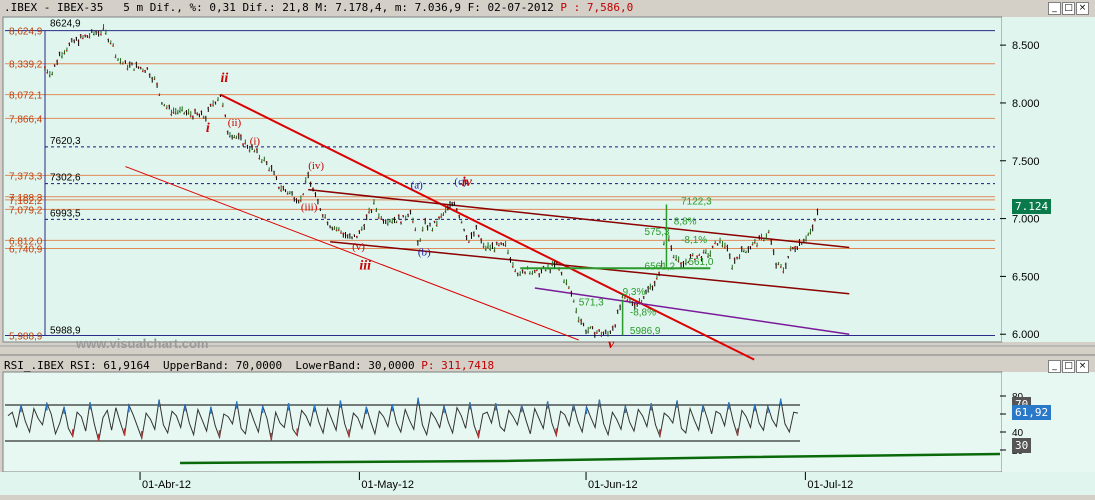 The height and width of the screenshot is (500, 1095). Describe the element at coordinates (660, 266) in the screenshot. I see `measure-annotation: 6561,2` at that location.